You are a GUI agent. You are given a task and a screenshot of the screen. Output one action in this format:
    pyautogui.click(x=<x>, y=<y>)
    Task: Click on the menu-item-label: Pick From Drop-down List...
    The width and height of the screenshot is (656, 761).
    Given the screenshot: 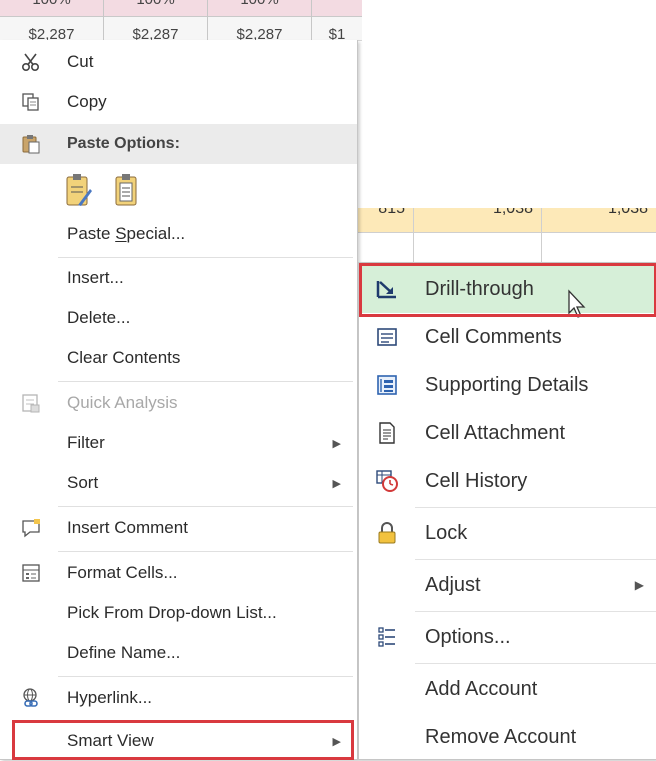 What is the action you would take?
    pyautogui.click(x=172, y=612)
    